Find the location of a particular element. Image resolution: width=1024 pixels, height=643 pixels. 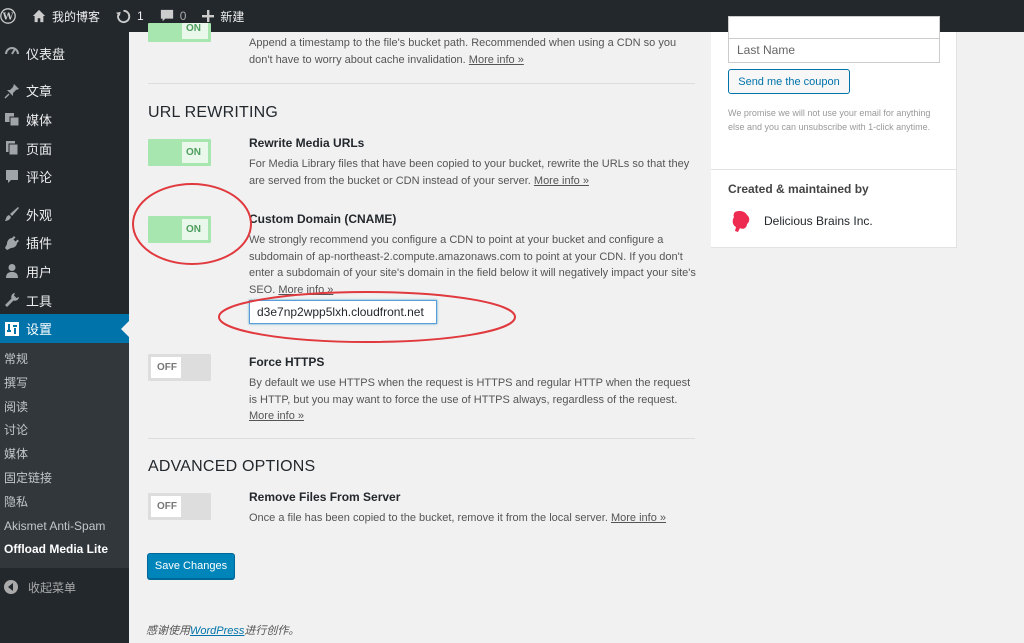

last-name-input: Last Name is located at coordinates (834, 50).